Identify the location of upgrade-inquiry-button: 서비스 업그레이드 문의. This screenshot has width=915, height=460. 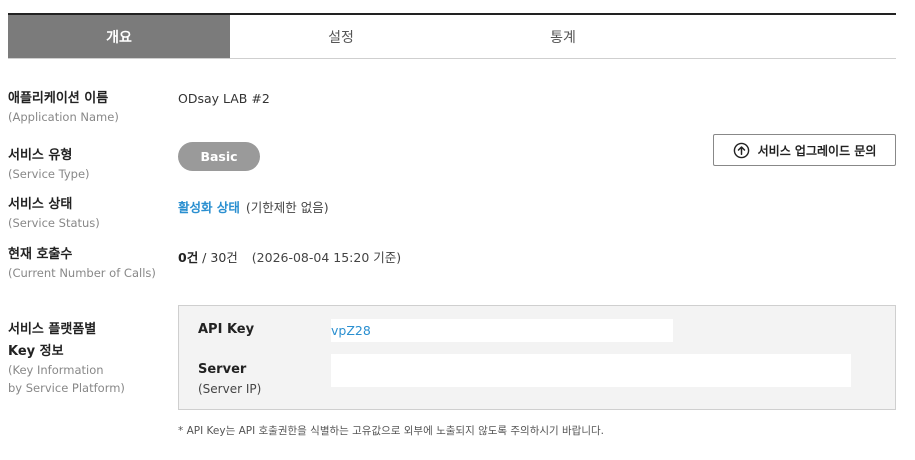
(804, 150).